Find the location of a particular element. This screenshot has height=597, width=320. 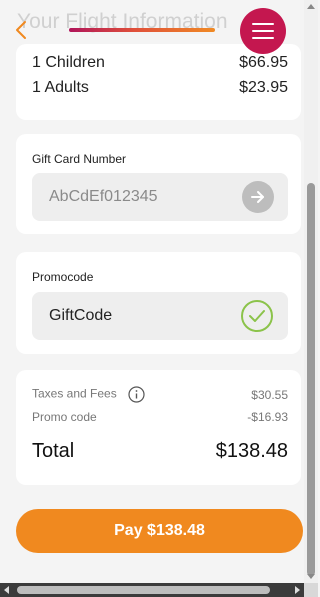

promocode-value: GiftCode is located at coordinates (81, 315).